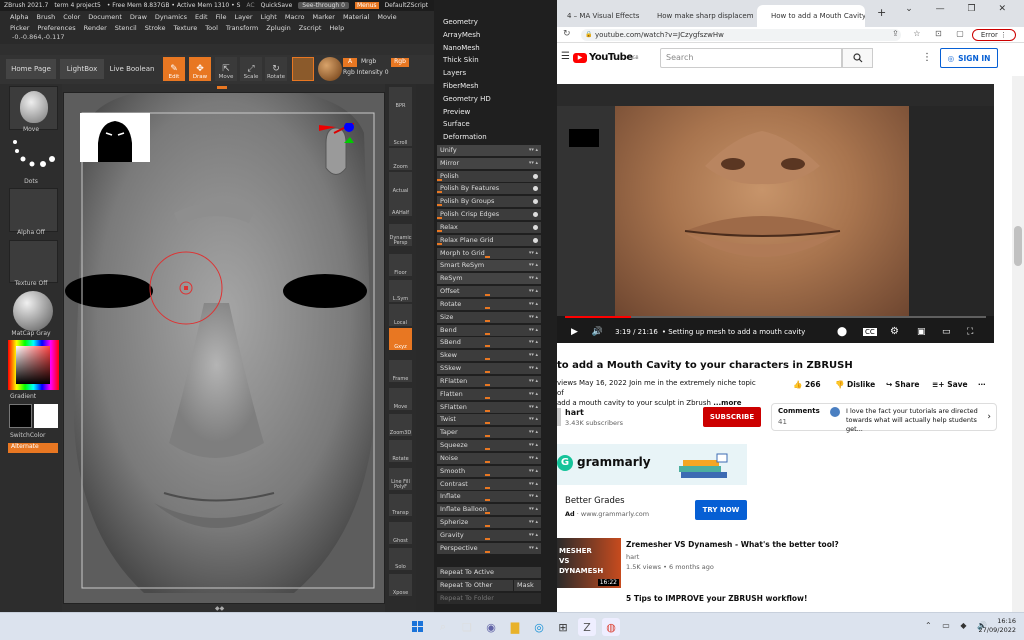 The image size is (1024, 640). Describe the element at coordinates (461, 86) in the screenshot. I see `palette-section: FiberMesh` at that location.